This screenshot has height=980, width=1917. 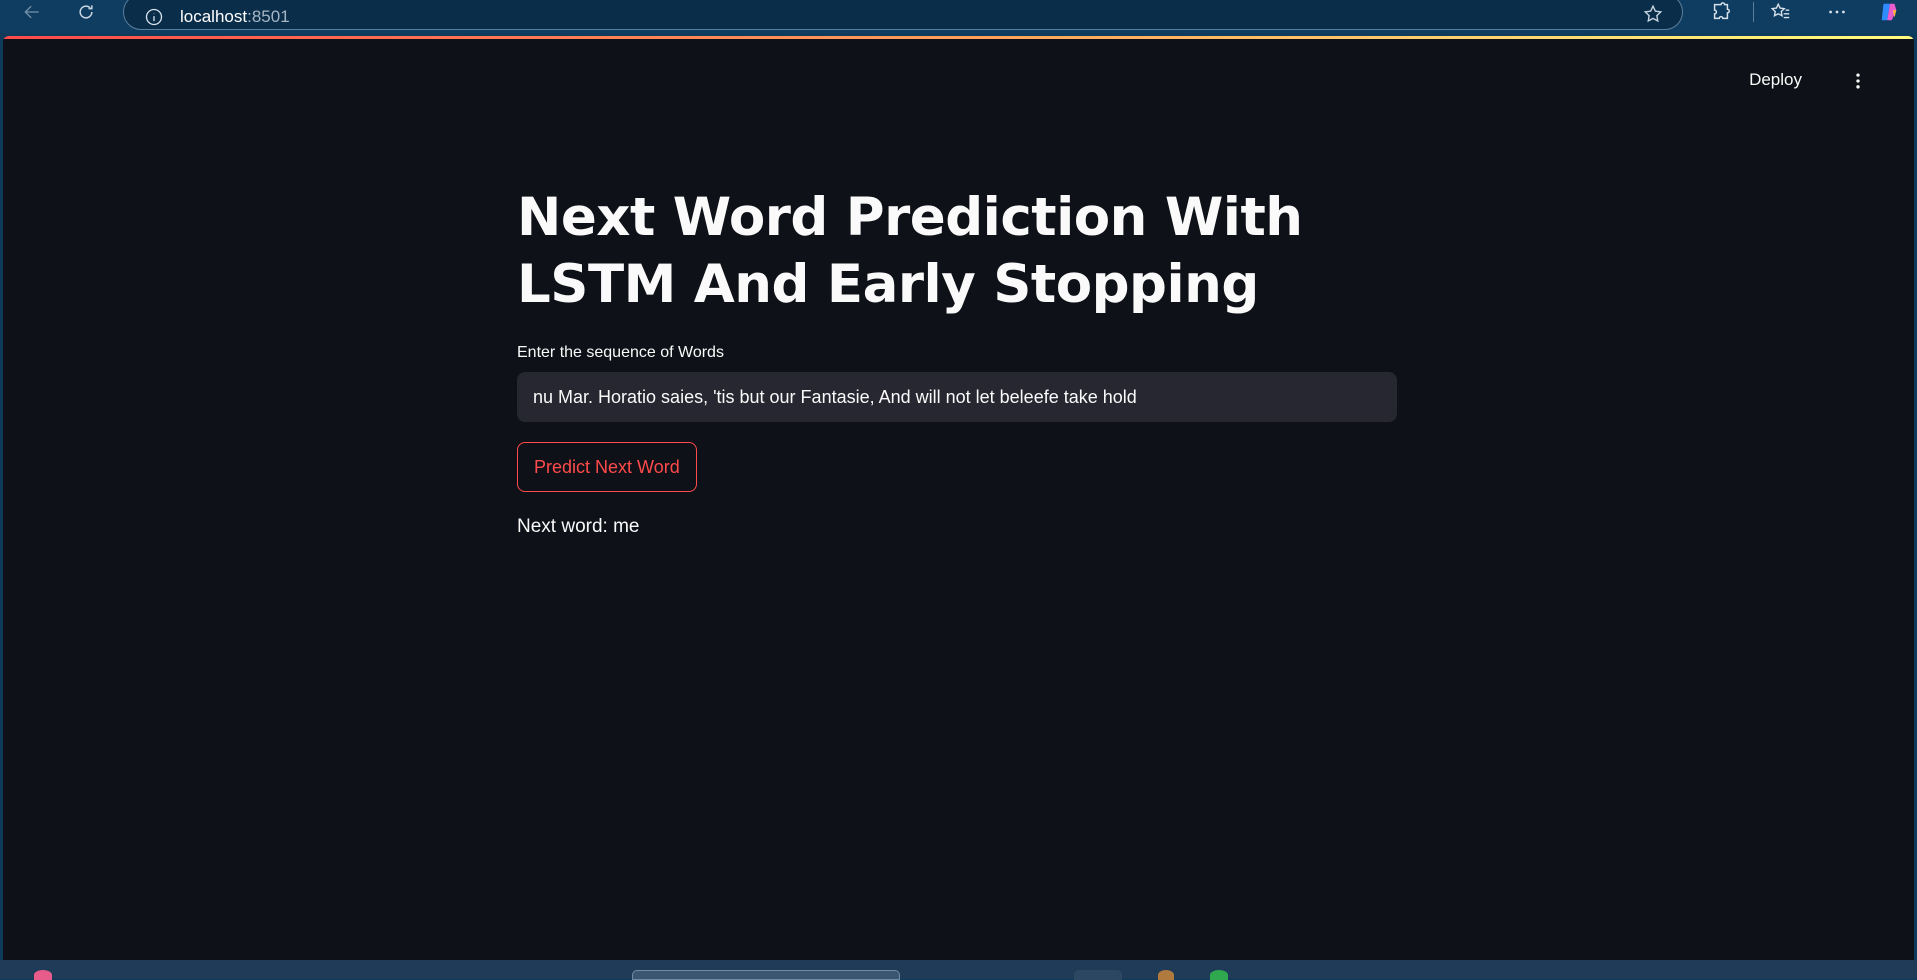 I want to click on browser-toolbar: localhost:8501, so click(x=958, y=16).